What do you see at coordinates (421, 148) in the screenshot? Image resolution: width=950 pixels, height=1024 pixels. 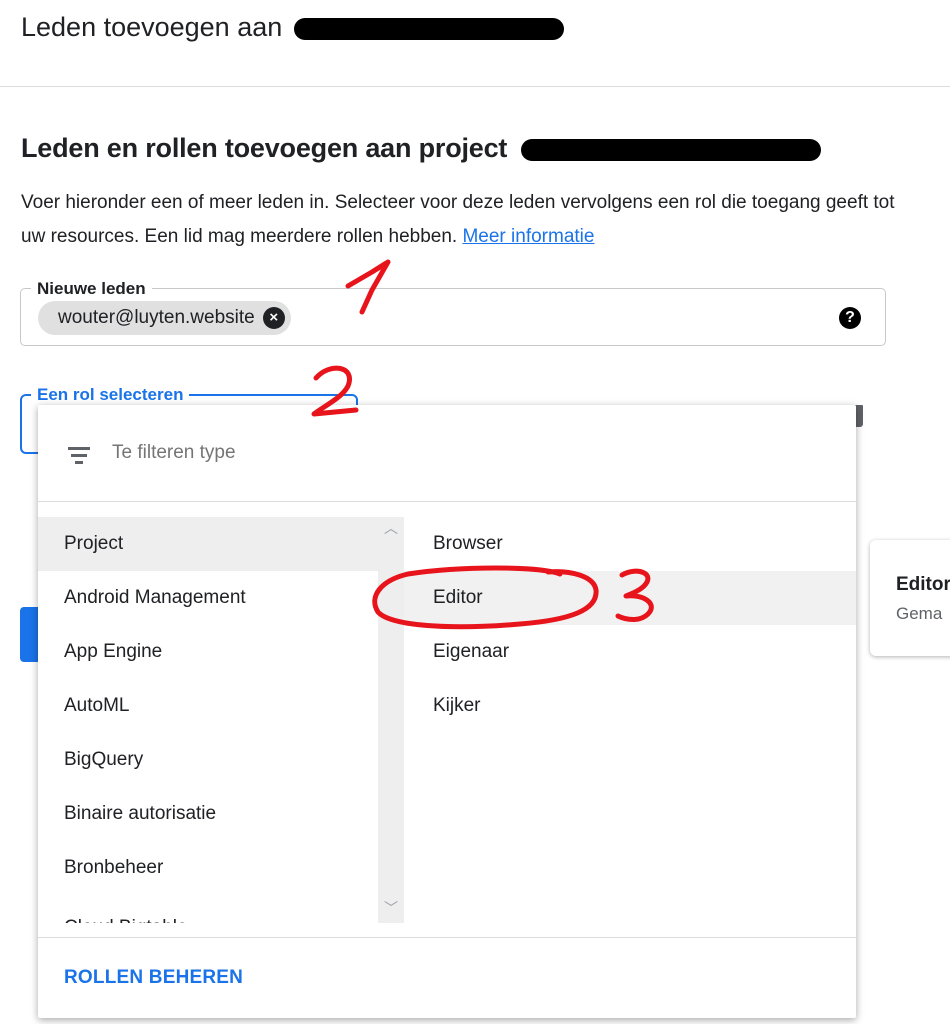 I see `section-heading: Leden en rollen toevoegen aan project` at bounding box center [421, 148].